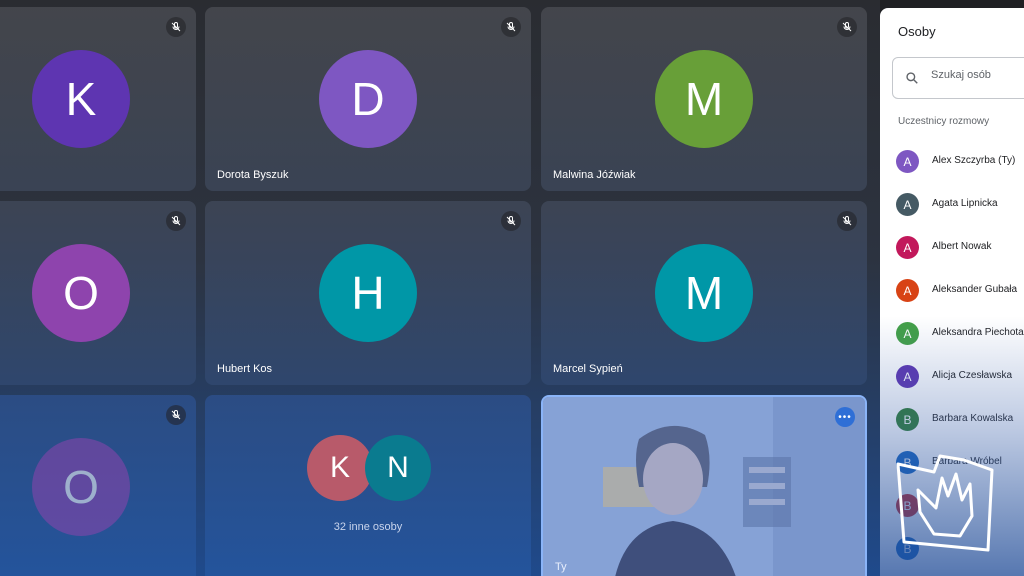 This screenshot has height=576, width=1024. I want to click on search-input, so click(976, 75).